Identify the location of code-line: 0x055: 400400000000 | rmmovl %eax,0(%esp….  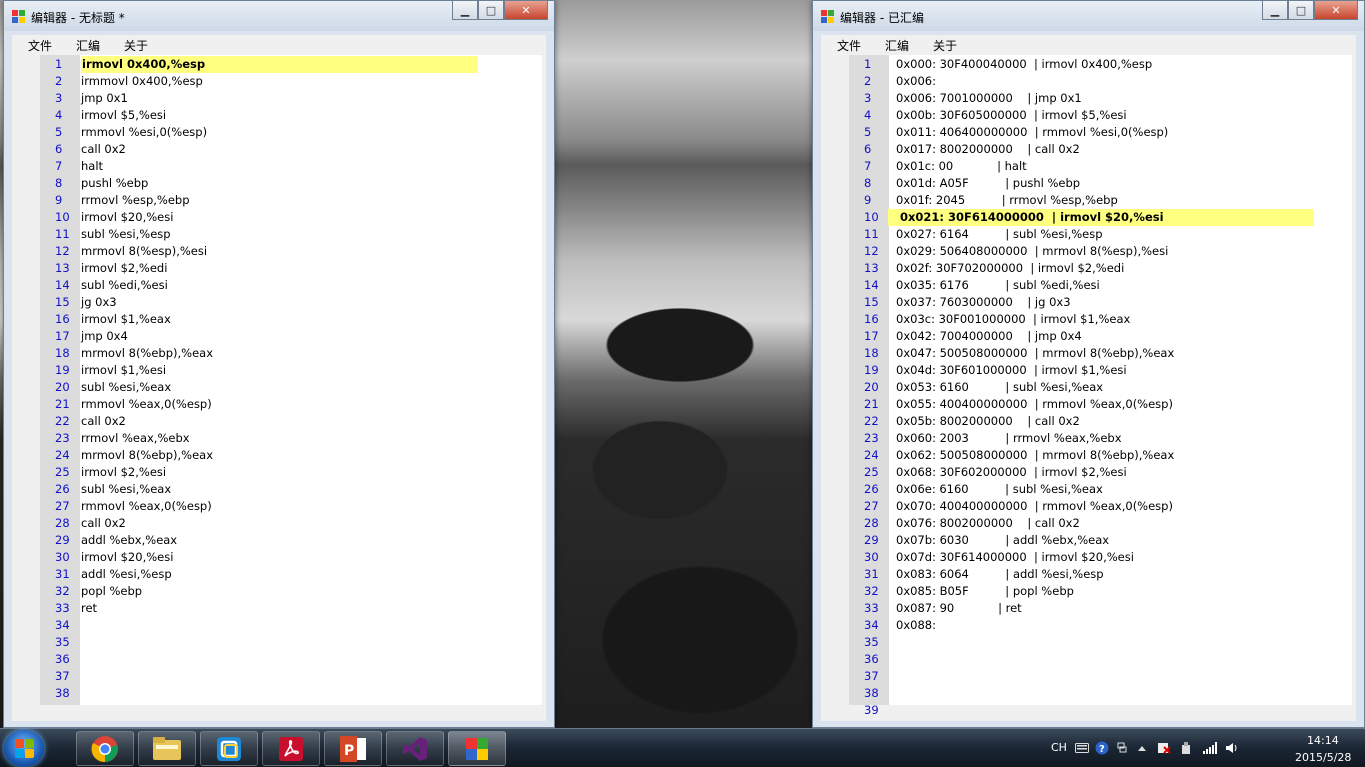
(1034, 404).